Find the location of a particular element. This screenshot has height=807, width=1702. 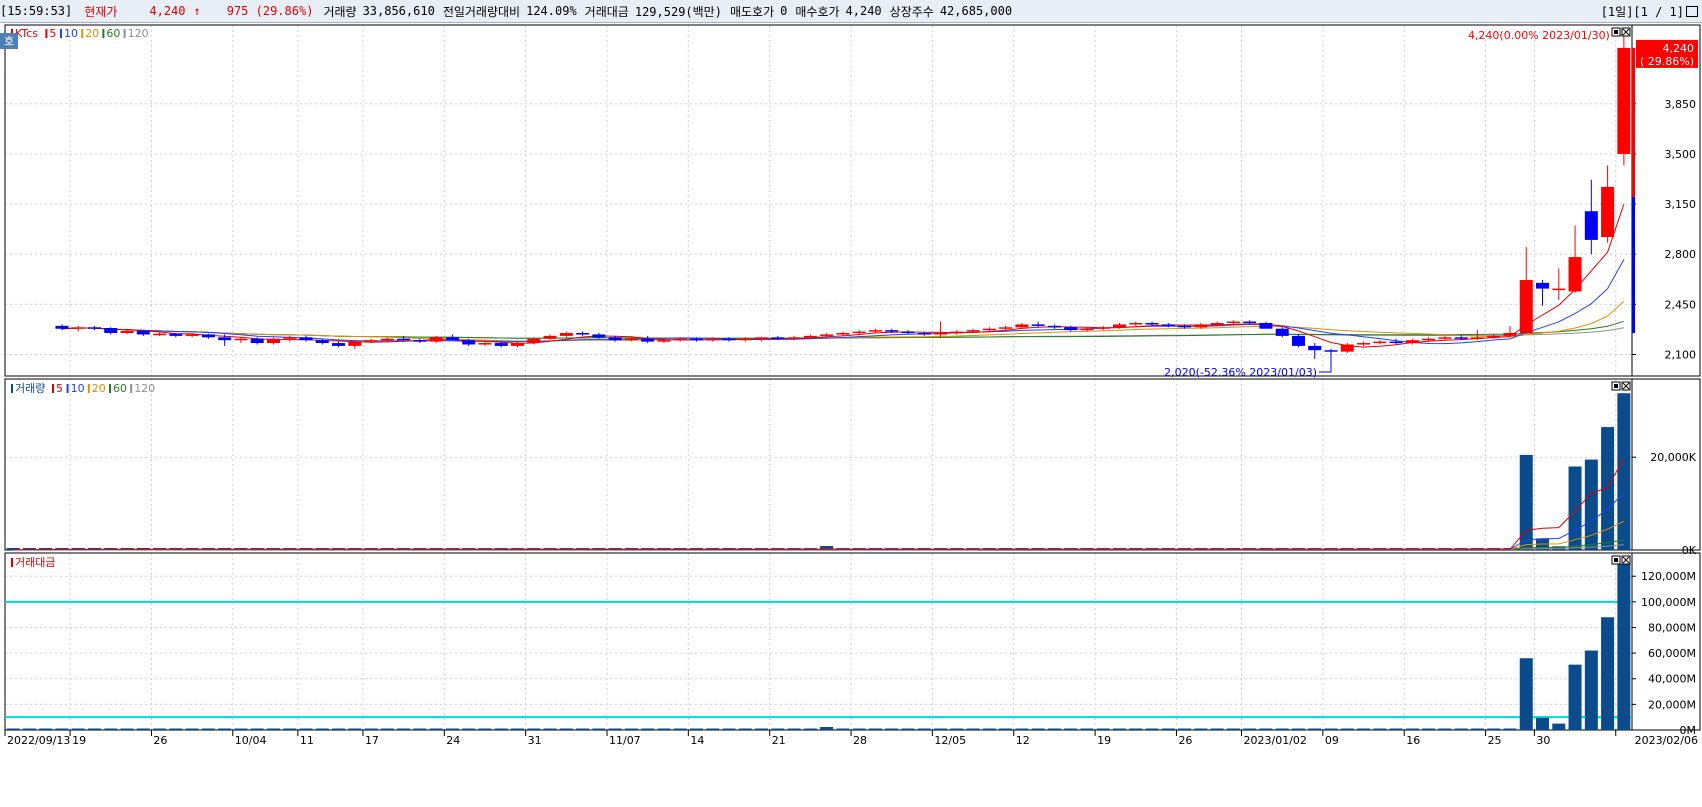

amount-value: 129,529(백만) is located at coordinates (678, 11).